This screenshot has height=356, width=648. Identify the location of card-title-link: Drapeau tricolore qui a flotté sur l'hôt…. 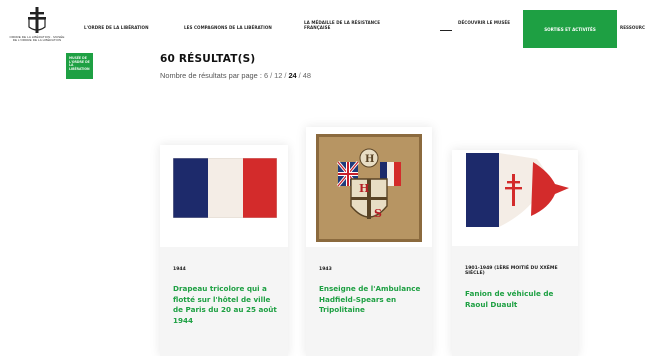
(225, 305).